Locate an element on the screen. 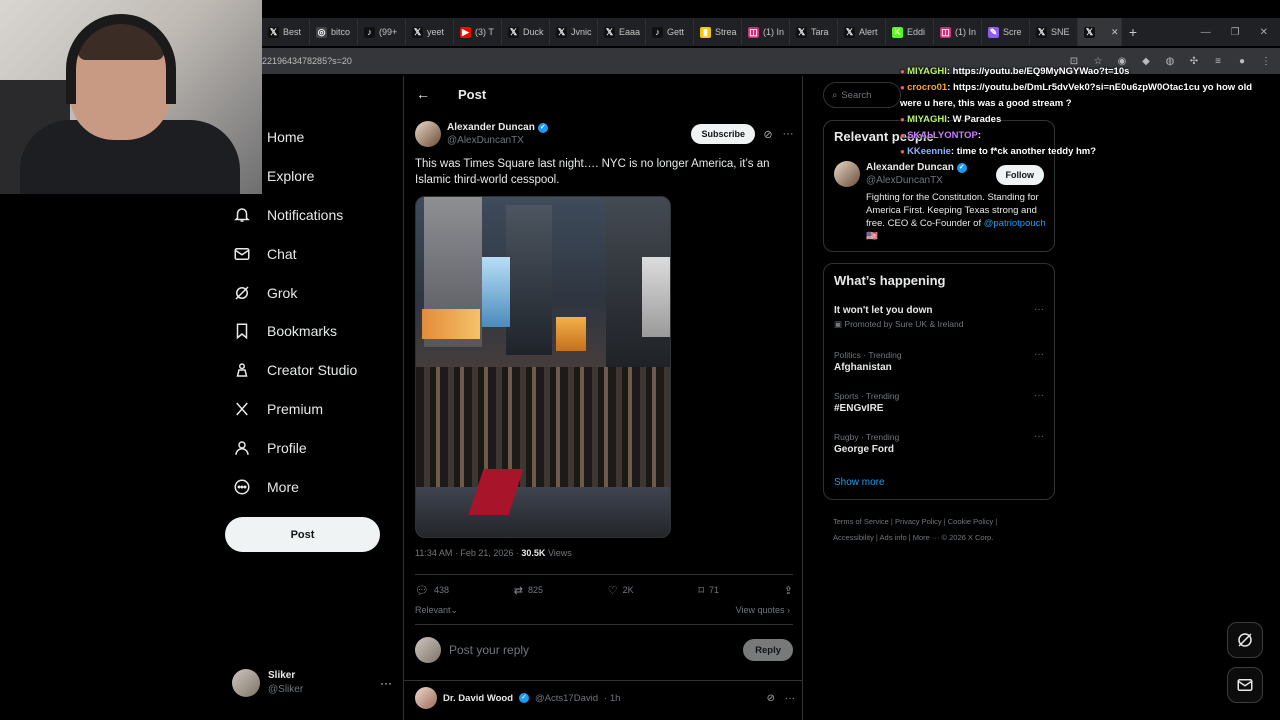 The width and height of the screenshot is (1280, 720). messages-floating-button is located at coordinates (1245, 685).